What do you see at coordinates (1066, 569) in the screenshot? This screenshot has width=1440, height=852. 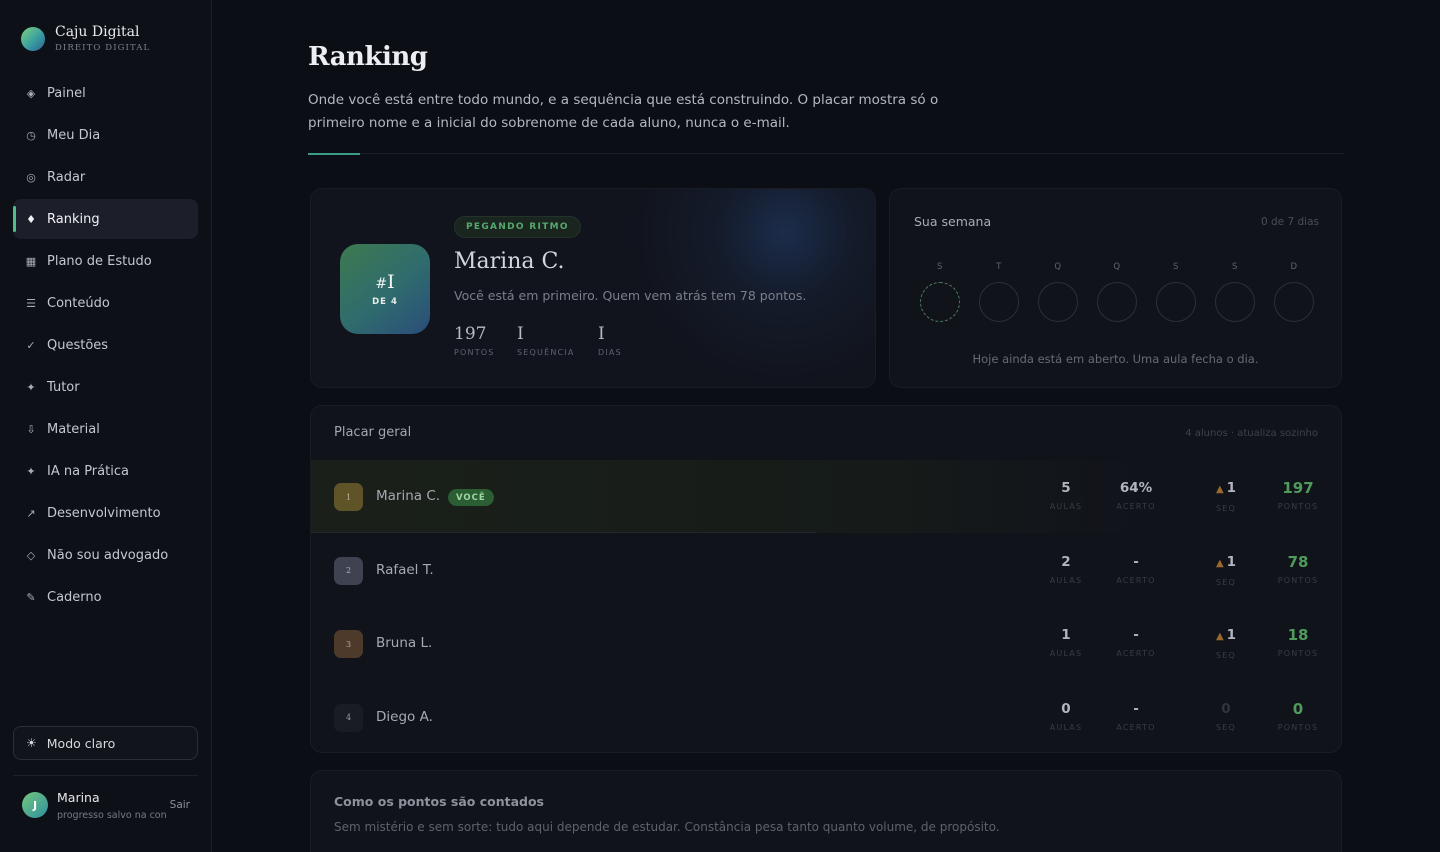 I see `metric-aulas: 2 AULAS` at bounding box center [1066, 569].